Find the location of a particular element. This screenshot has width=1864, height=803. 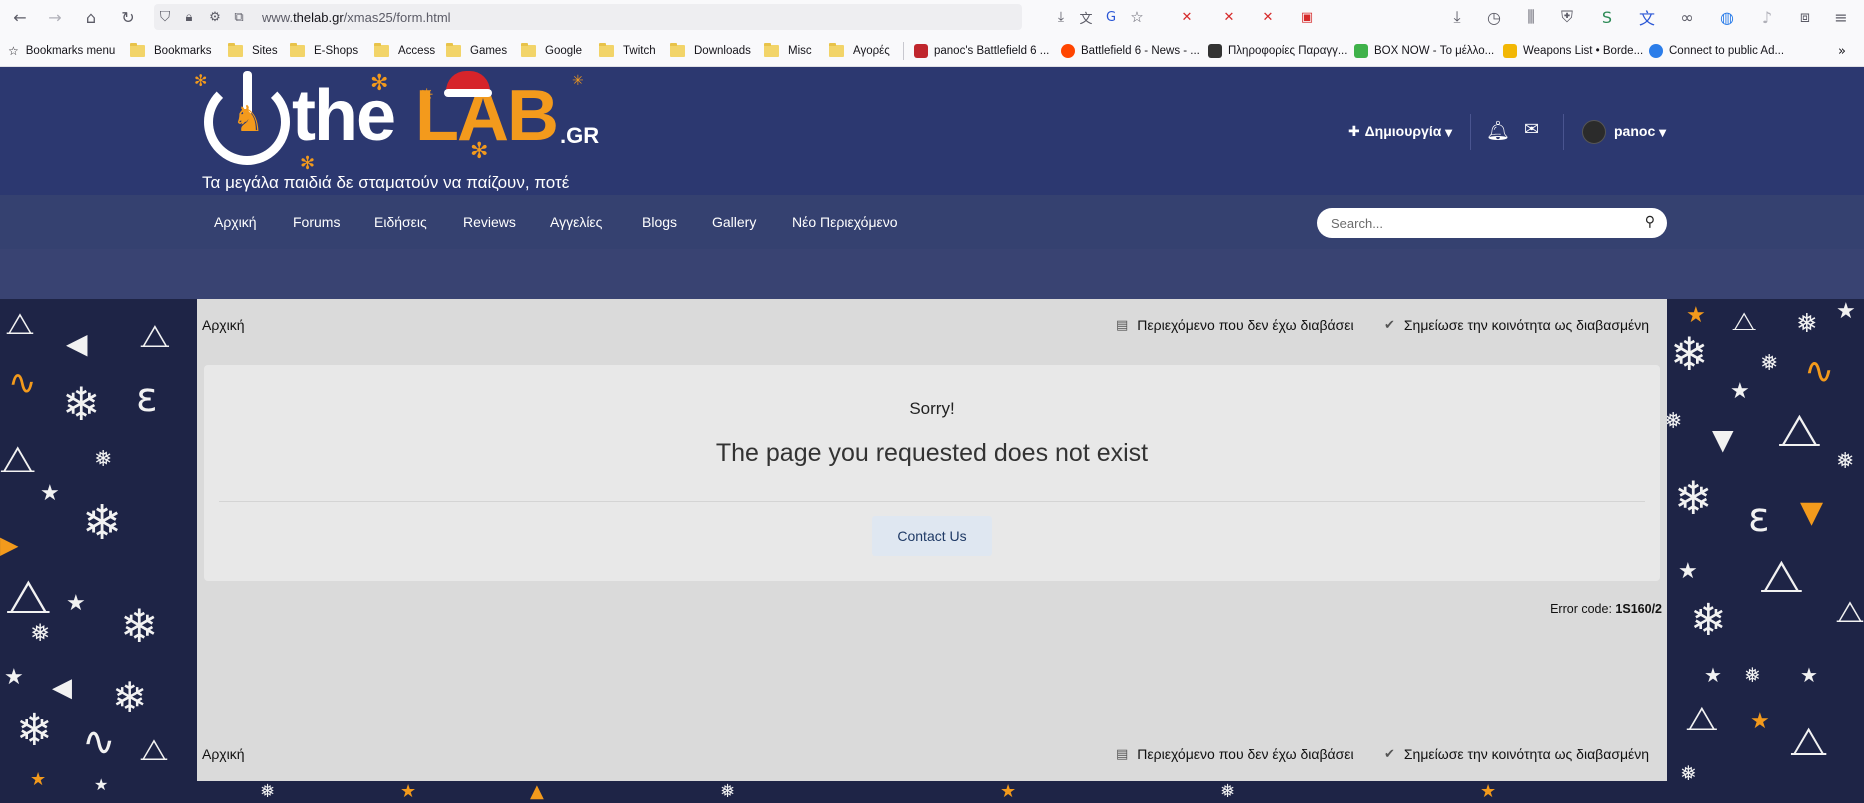

star-bookmark-icon: ☆ is located at coordinates (1137, 17).